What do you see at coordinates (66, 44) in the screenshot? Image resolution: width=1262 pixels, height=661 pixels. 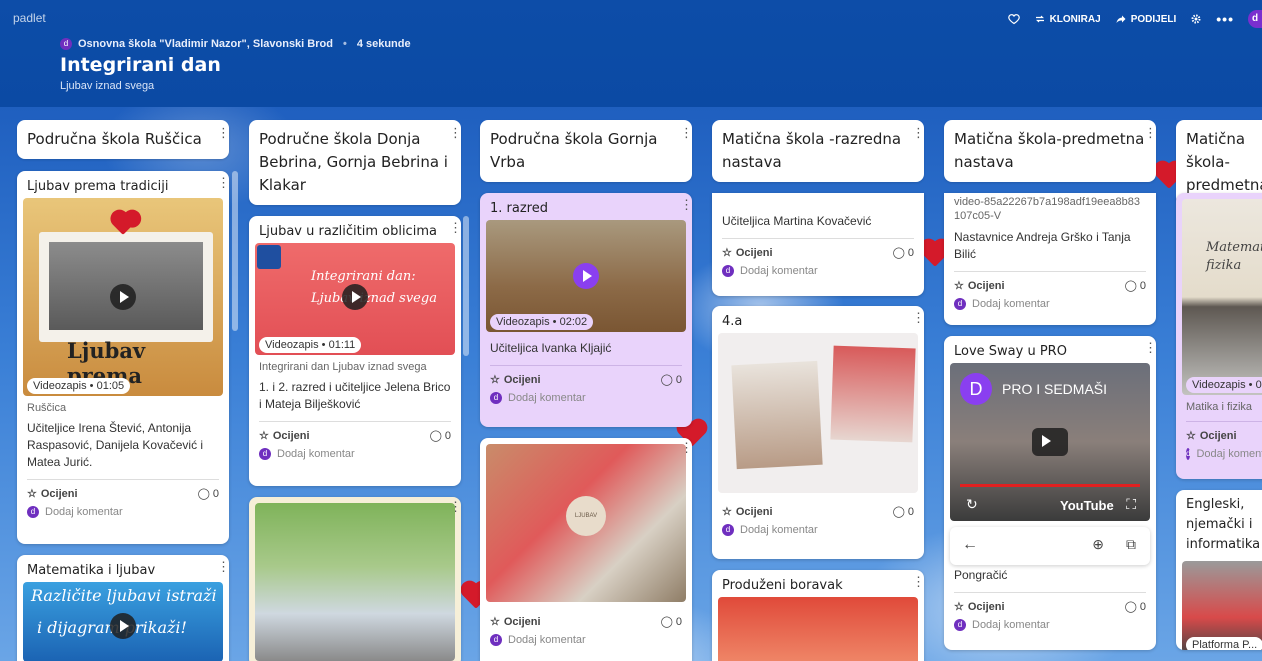 I see `author-avatar: d` at bounding box center [66, 44].